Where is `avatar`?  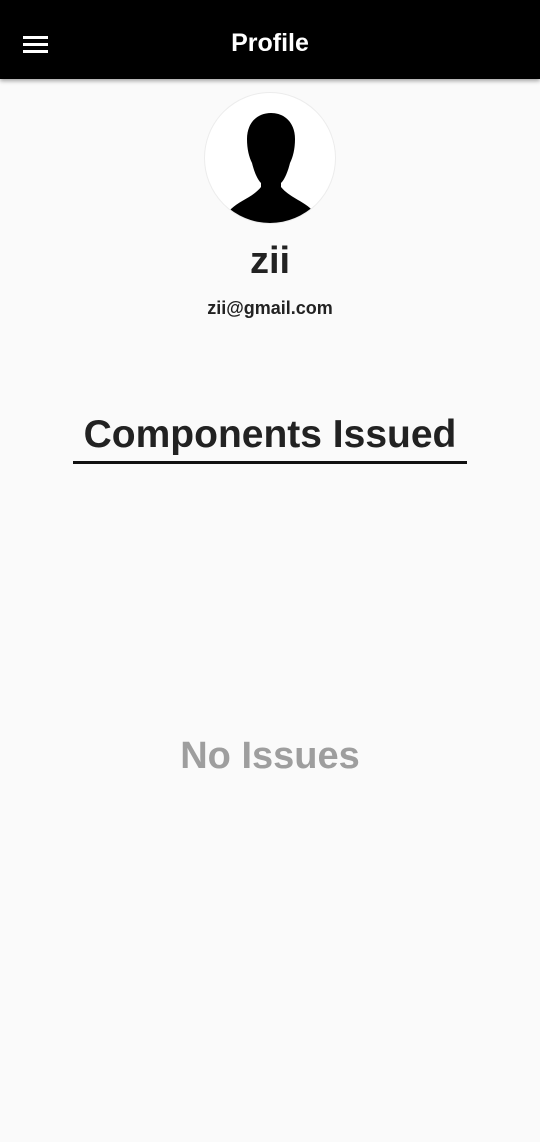
avatar is located at coordinates (270, 158).